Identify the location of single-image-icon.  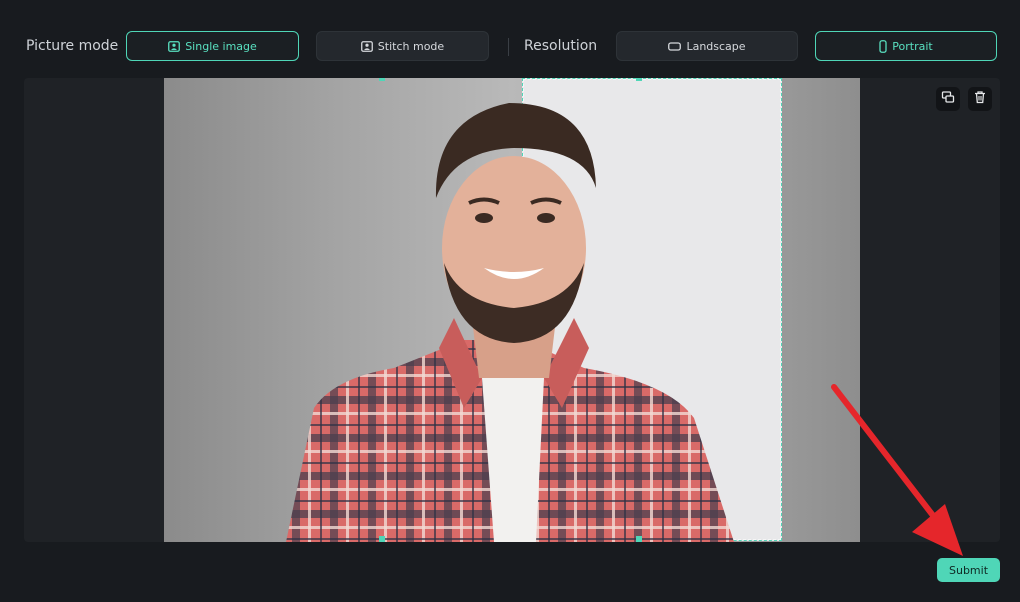
(174, 46).